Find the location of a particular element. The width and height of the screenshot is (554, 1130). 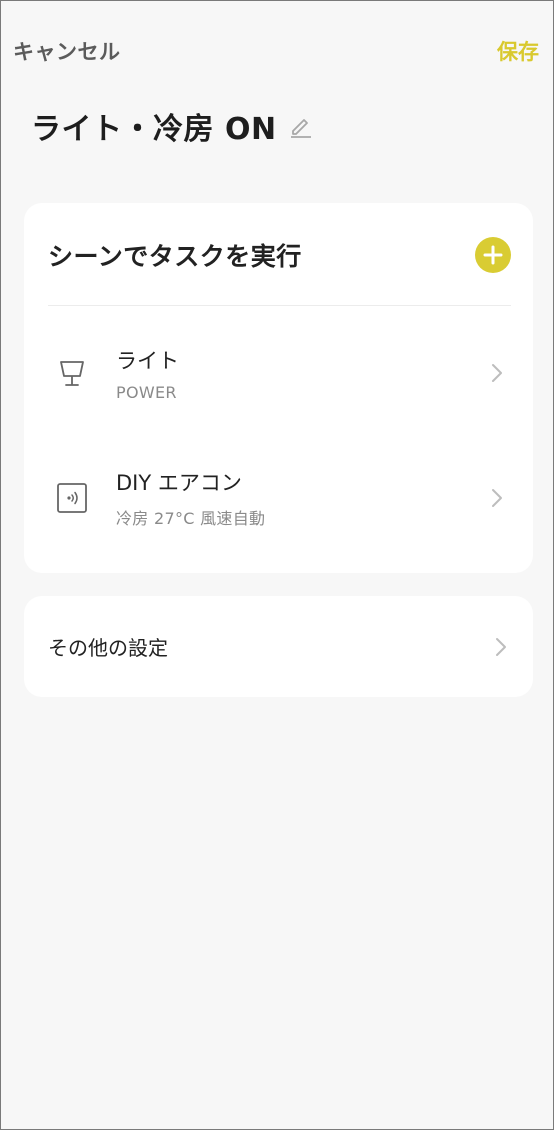

task-detail: POWER is located at coordinates (146, 392).